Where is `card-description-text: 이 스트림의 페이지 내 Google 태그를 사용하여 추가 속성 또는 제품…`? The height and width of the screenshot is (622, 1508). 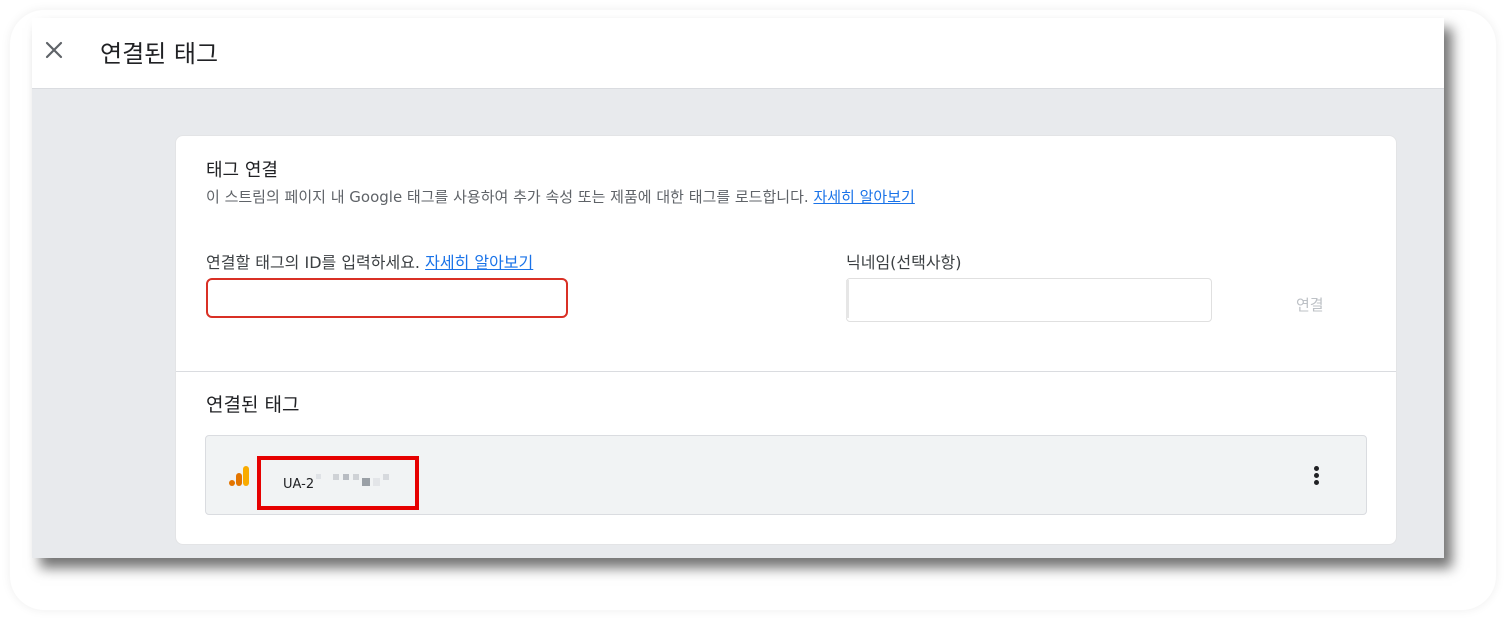
card-description-text: 이 스트림의 페이지 내 Google 태그를 사용하여 추가 속성 또는 제품… is located at coordinates (507, 197).